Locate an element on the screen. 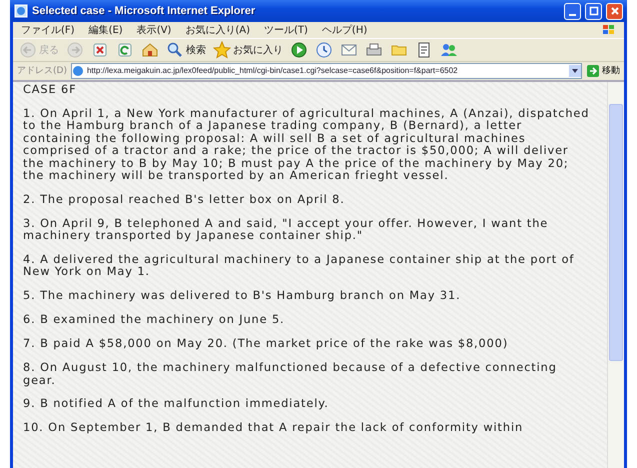 This screenshot has height=468, width=637. menu-item: ツール(T) is located at coordinates (286, 30).